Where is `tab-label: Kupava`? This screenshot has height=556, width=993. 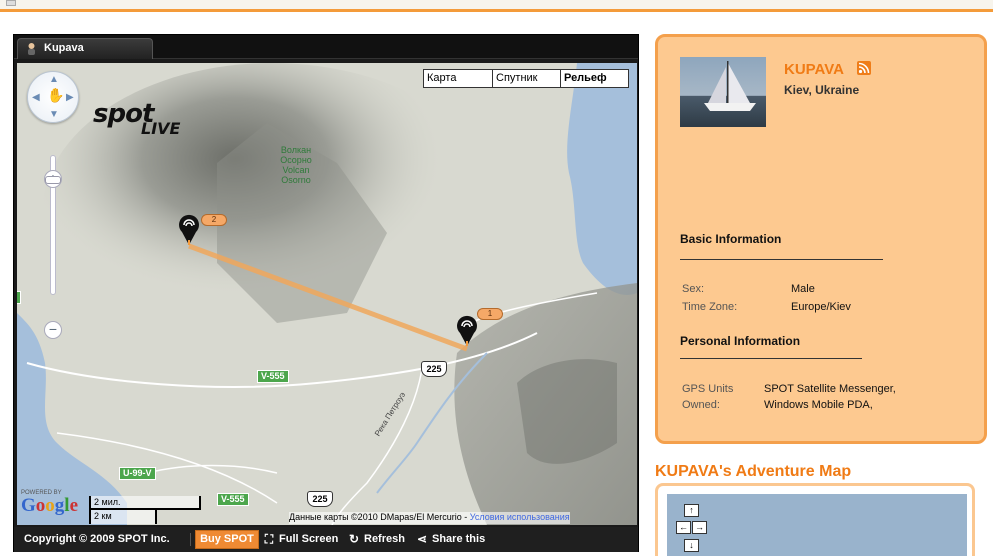
tab-label: Kupava is located at coordinates (64, 48).